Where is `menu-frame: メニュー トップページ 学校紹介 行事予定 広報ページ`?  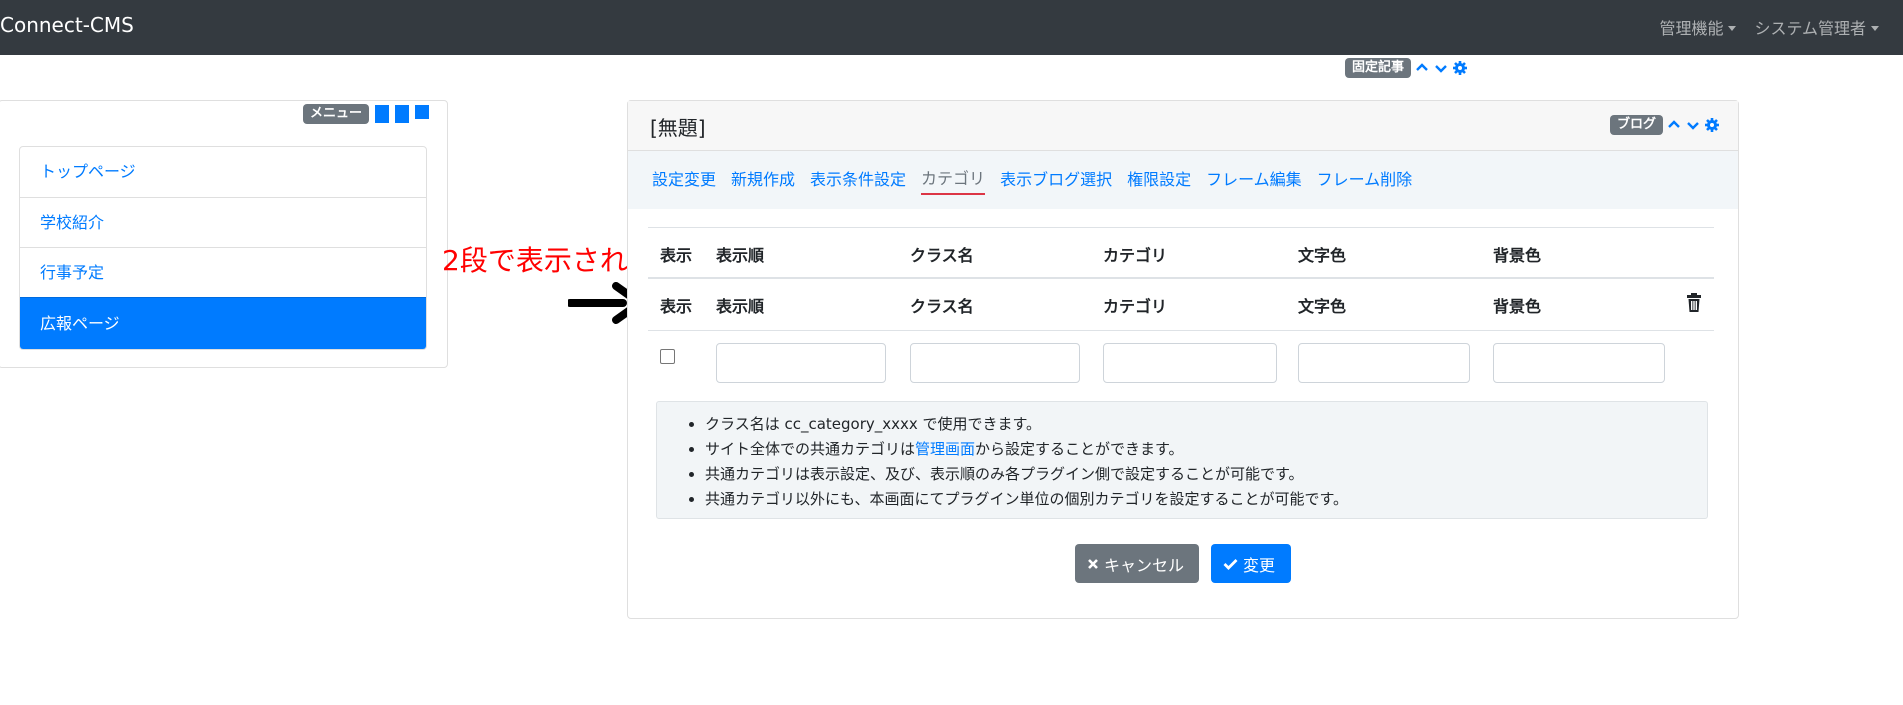 menu-frame: メニュー トップページ 学校紹介 行事予定 広報ページ is located at coordinates (224, 234).